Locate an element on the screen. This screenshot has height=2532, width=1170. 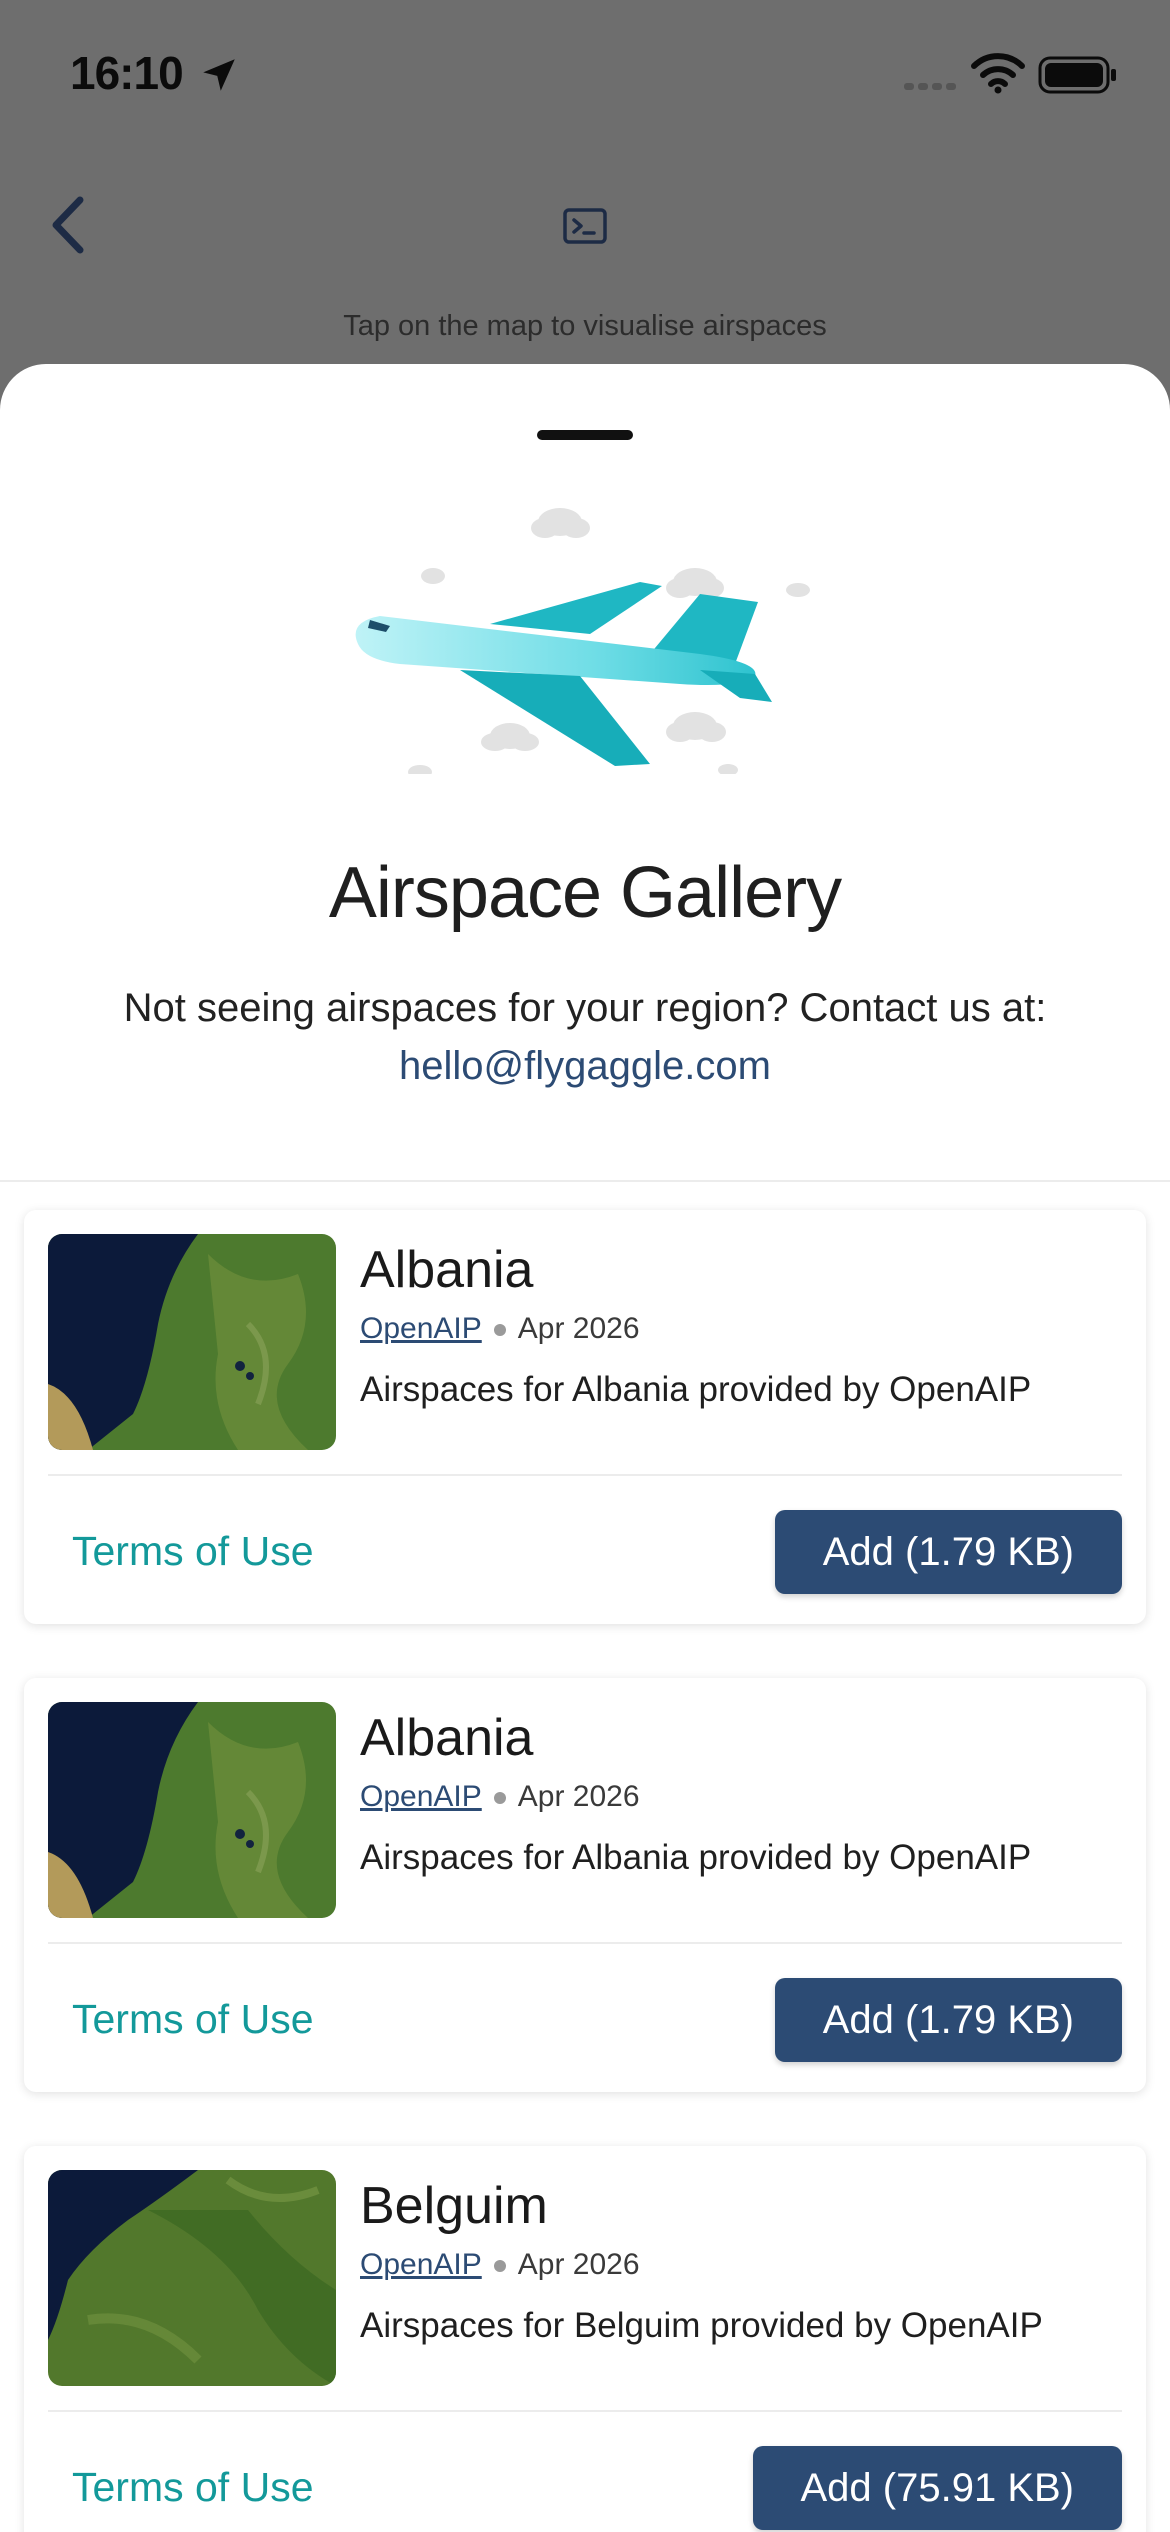
location-arrow-icon is located at coordinates (219, 75).